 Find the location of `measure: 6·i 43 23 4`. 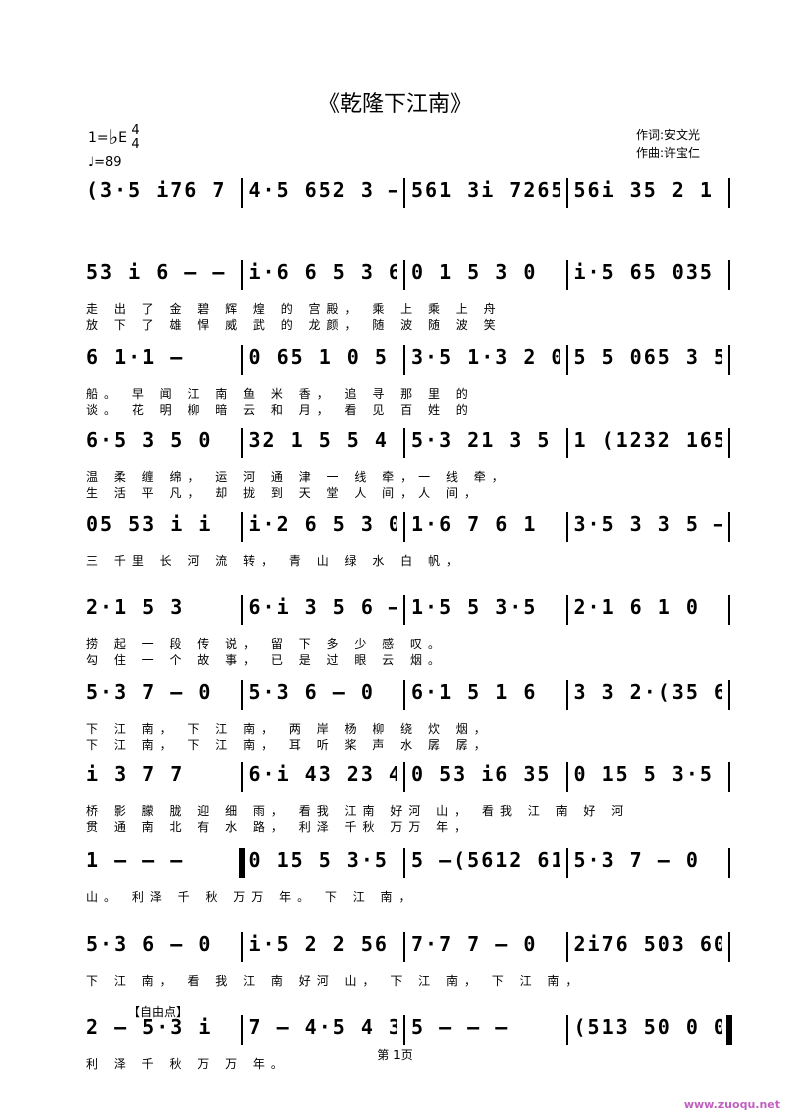

measure: 6·i 43 23 4 is located at coordinates (323, 774).